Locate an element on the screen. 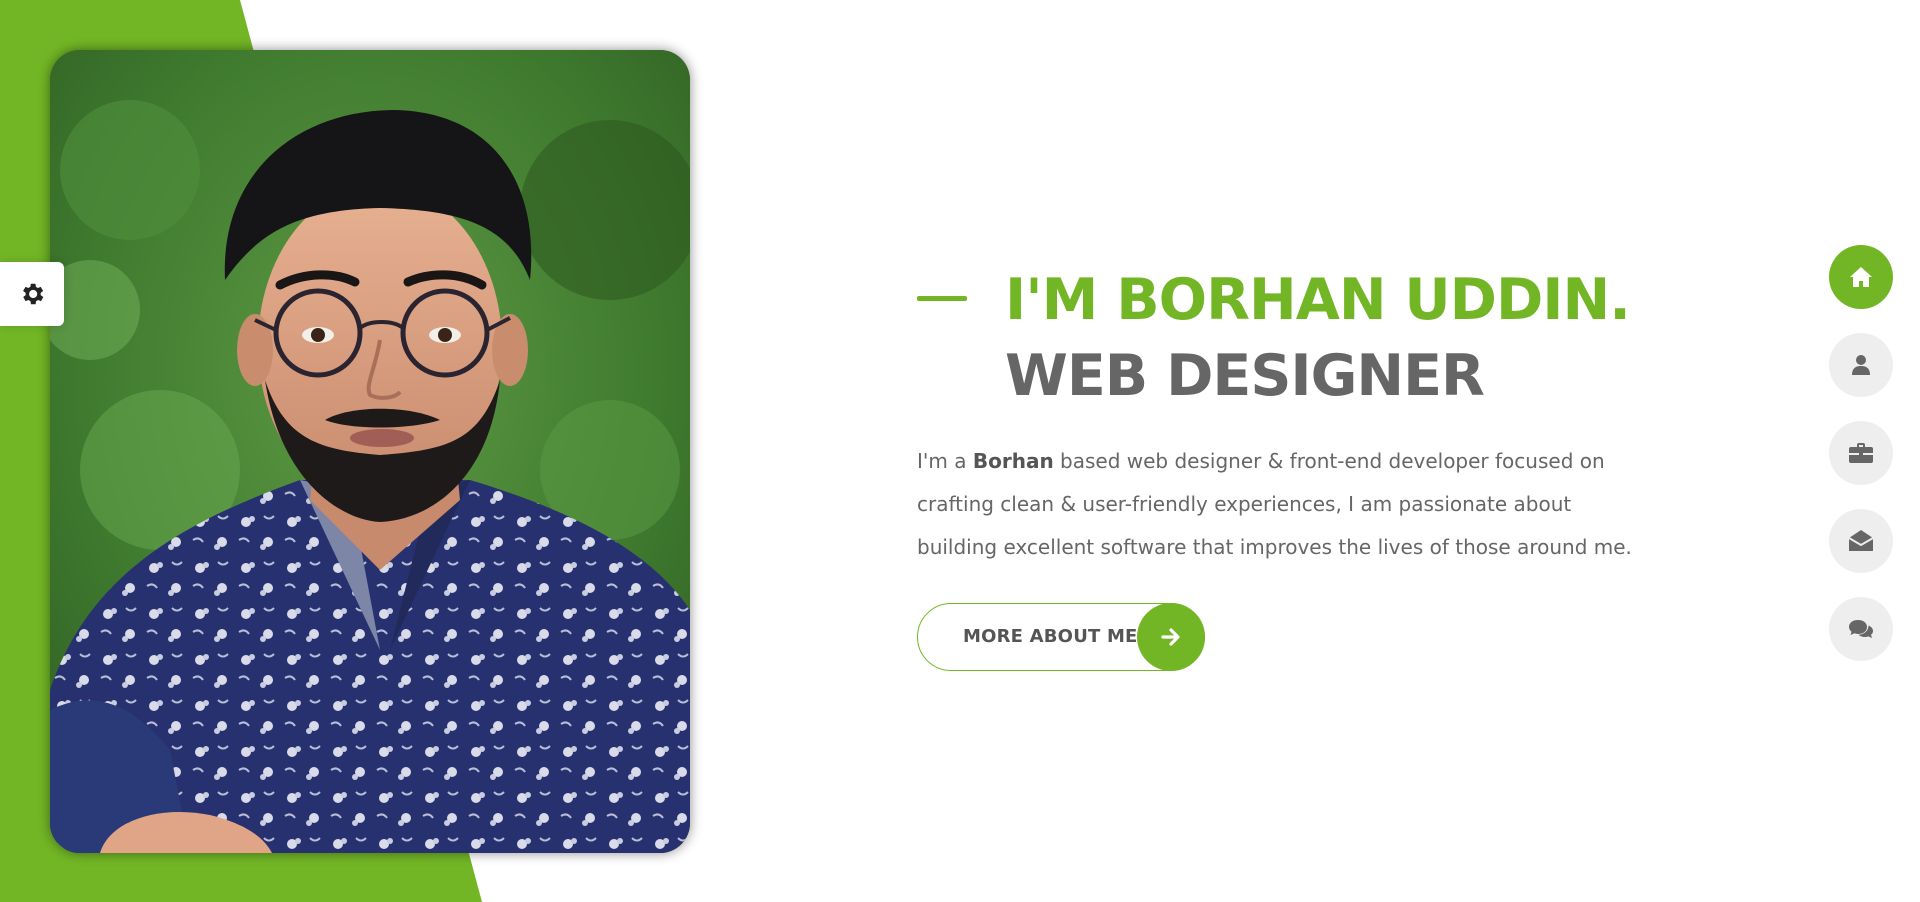  gear-icon is located at coordinates (33, 294).